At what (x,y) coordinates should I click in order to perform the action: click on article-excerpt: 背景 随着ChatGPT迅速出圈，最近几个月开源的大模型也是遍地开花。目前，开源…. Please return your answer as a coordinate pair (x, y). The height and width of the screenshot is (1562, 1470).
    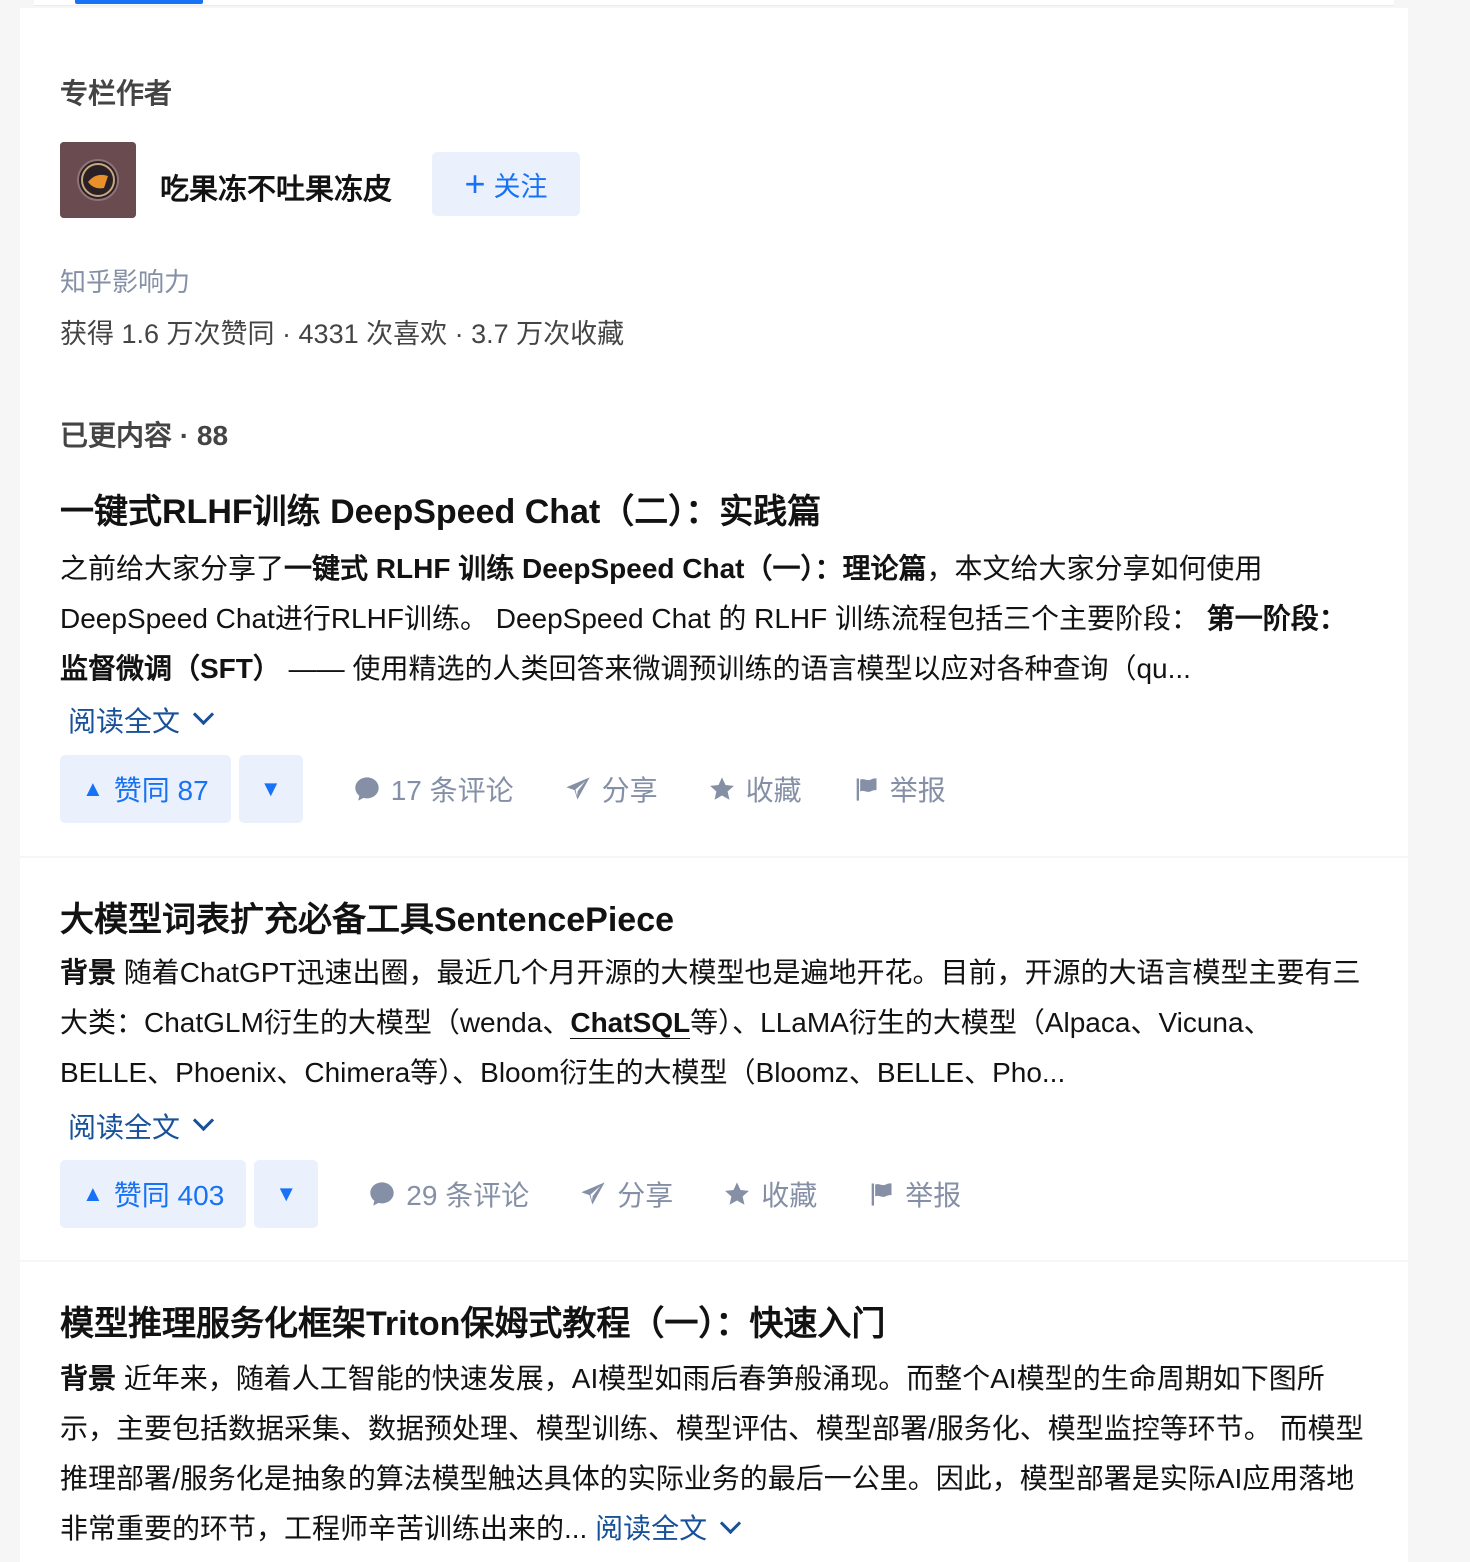
    Looking at the image, I should click on (715, 1023).